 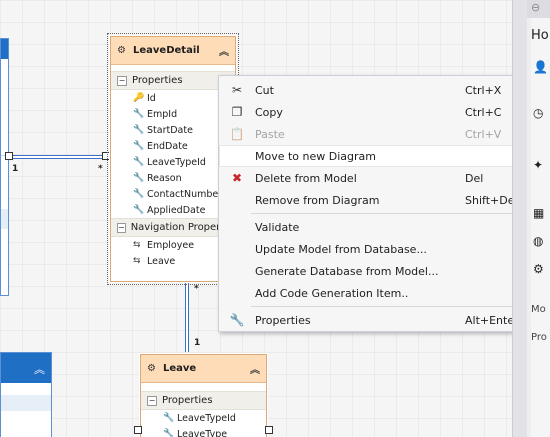 What do you see at coordinates (237, 178) in the screenshot?
I see `delete-x-icon: ✖` at bounding box center [237, 178].